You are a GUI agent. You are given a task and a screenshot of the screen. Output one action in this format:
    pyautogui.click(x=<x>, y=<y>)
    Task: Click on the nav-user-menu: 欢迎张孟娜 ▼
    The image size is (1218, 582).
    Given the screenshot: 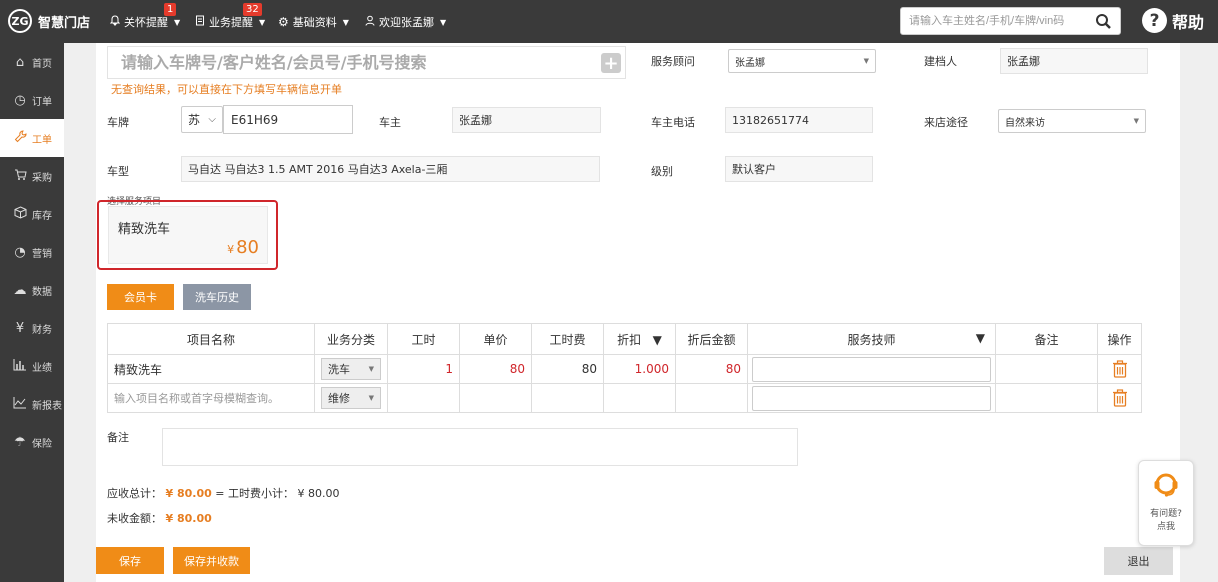 What is the action you would take?
    pyautogui.click(x=405, y=22)
    